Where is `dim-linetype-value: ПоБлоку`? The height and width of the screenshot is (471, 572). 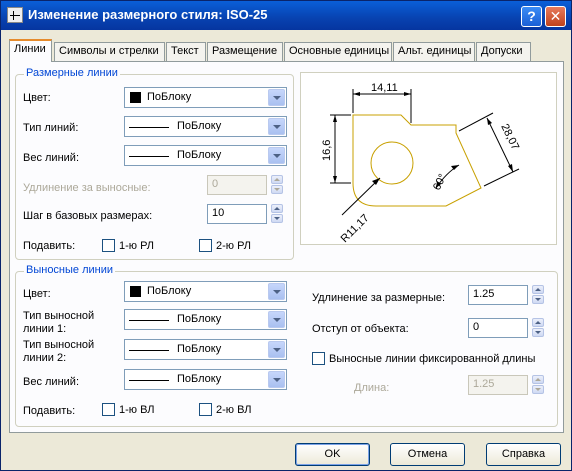
dim-linetype-value: ПоБлоку is located at coordinates (199, 126).